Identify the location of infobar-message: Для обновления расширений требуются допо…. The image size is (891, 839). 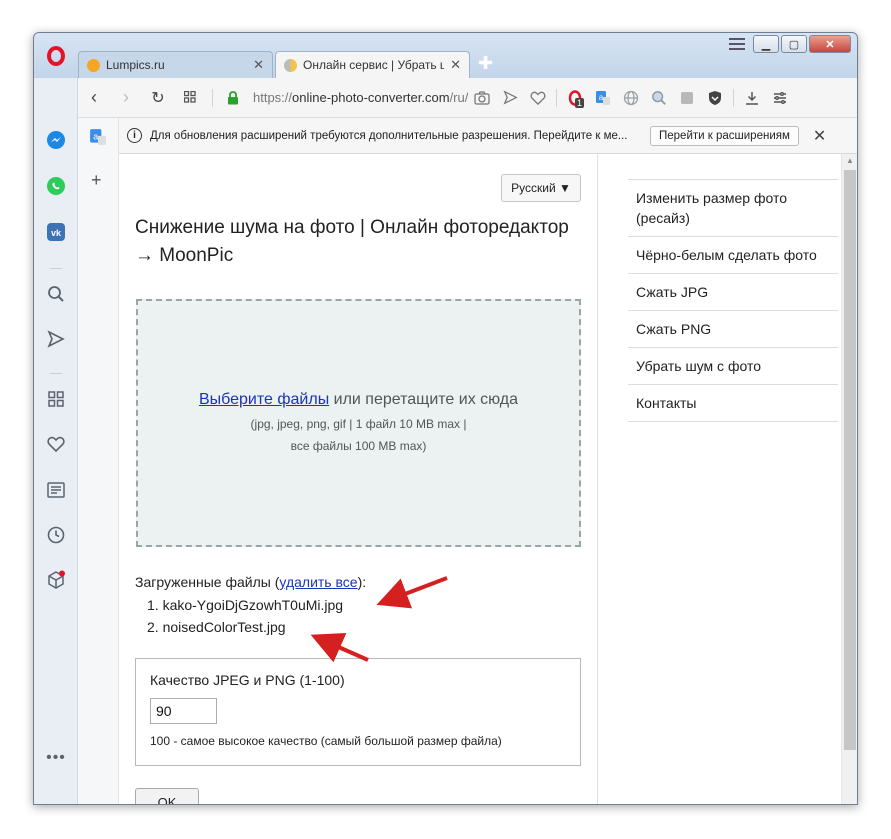
(389, 135).